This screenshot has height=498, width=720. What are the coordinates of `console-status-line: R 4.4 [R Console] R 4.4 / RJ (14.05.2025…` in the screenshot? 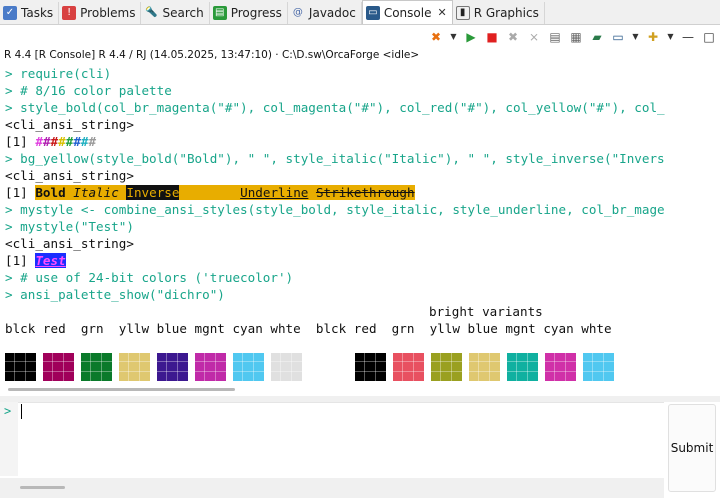 It's located at (212, 55).